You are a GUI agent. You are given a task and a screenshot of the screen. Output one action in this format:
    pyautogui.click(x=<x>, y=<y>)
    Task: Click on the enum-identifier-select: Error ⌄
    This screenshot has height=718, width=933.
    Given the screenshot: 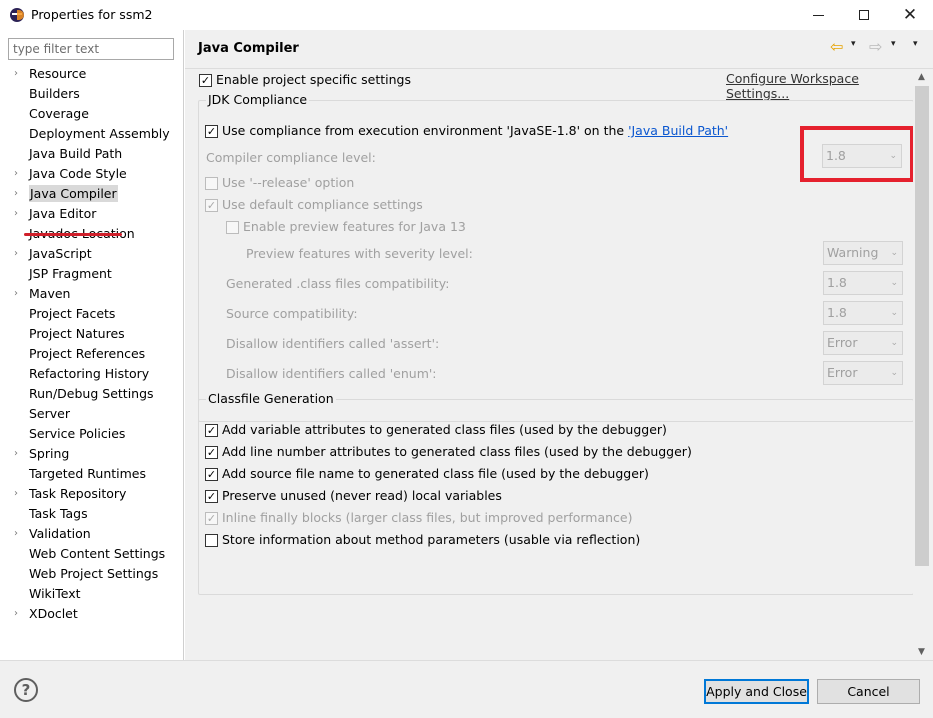 What is the action you would take?
    pyautogui.click(x=863, y=373)
    